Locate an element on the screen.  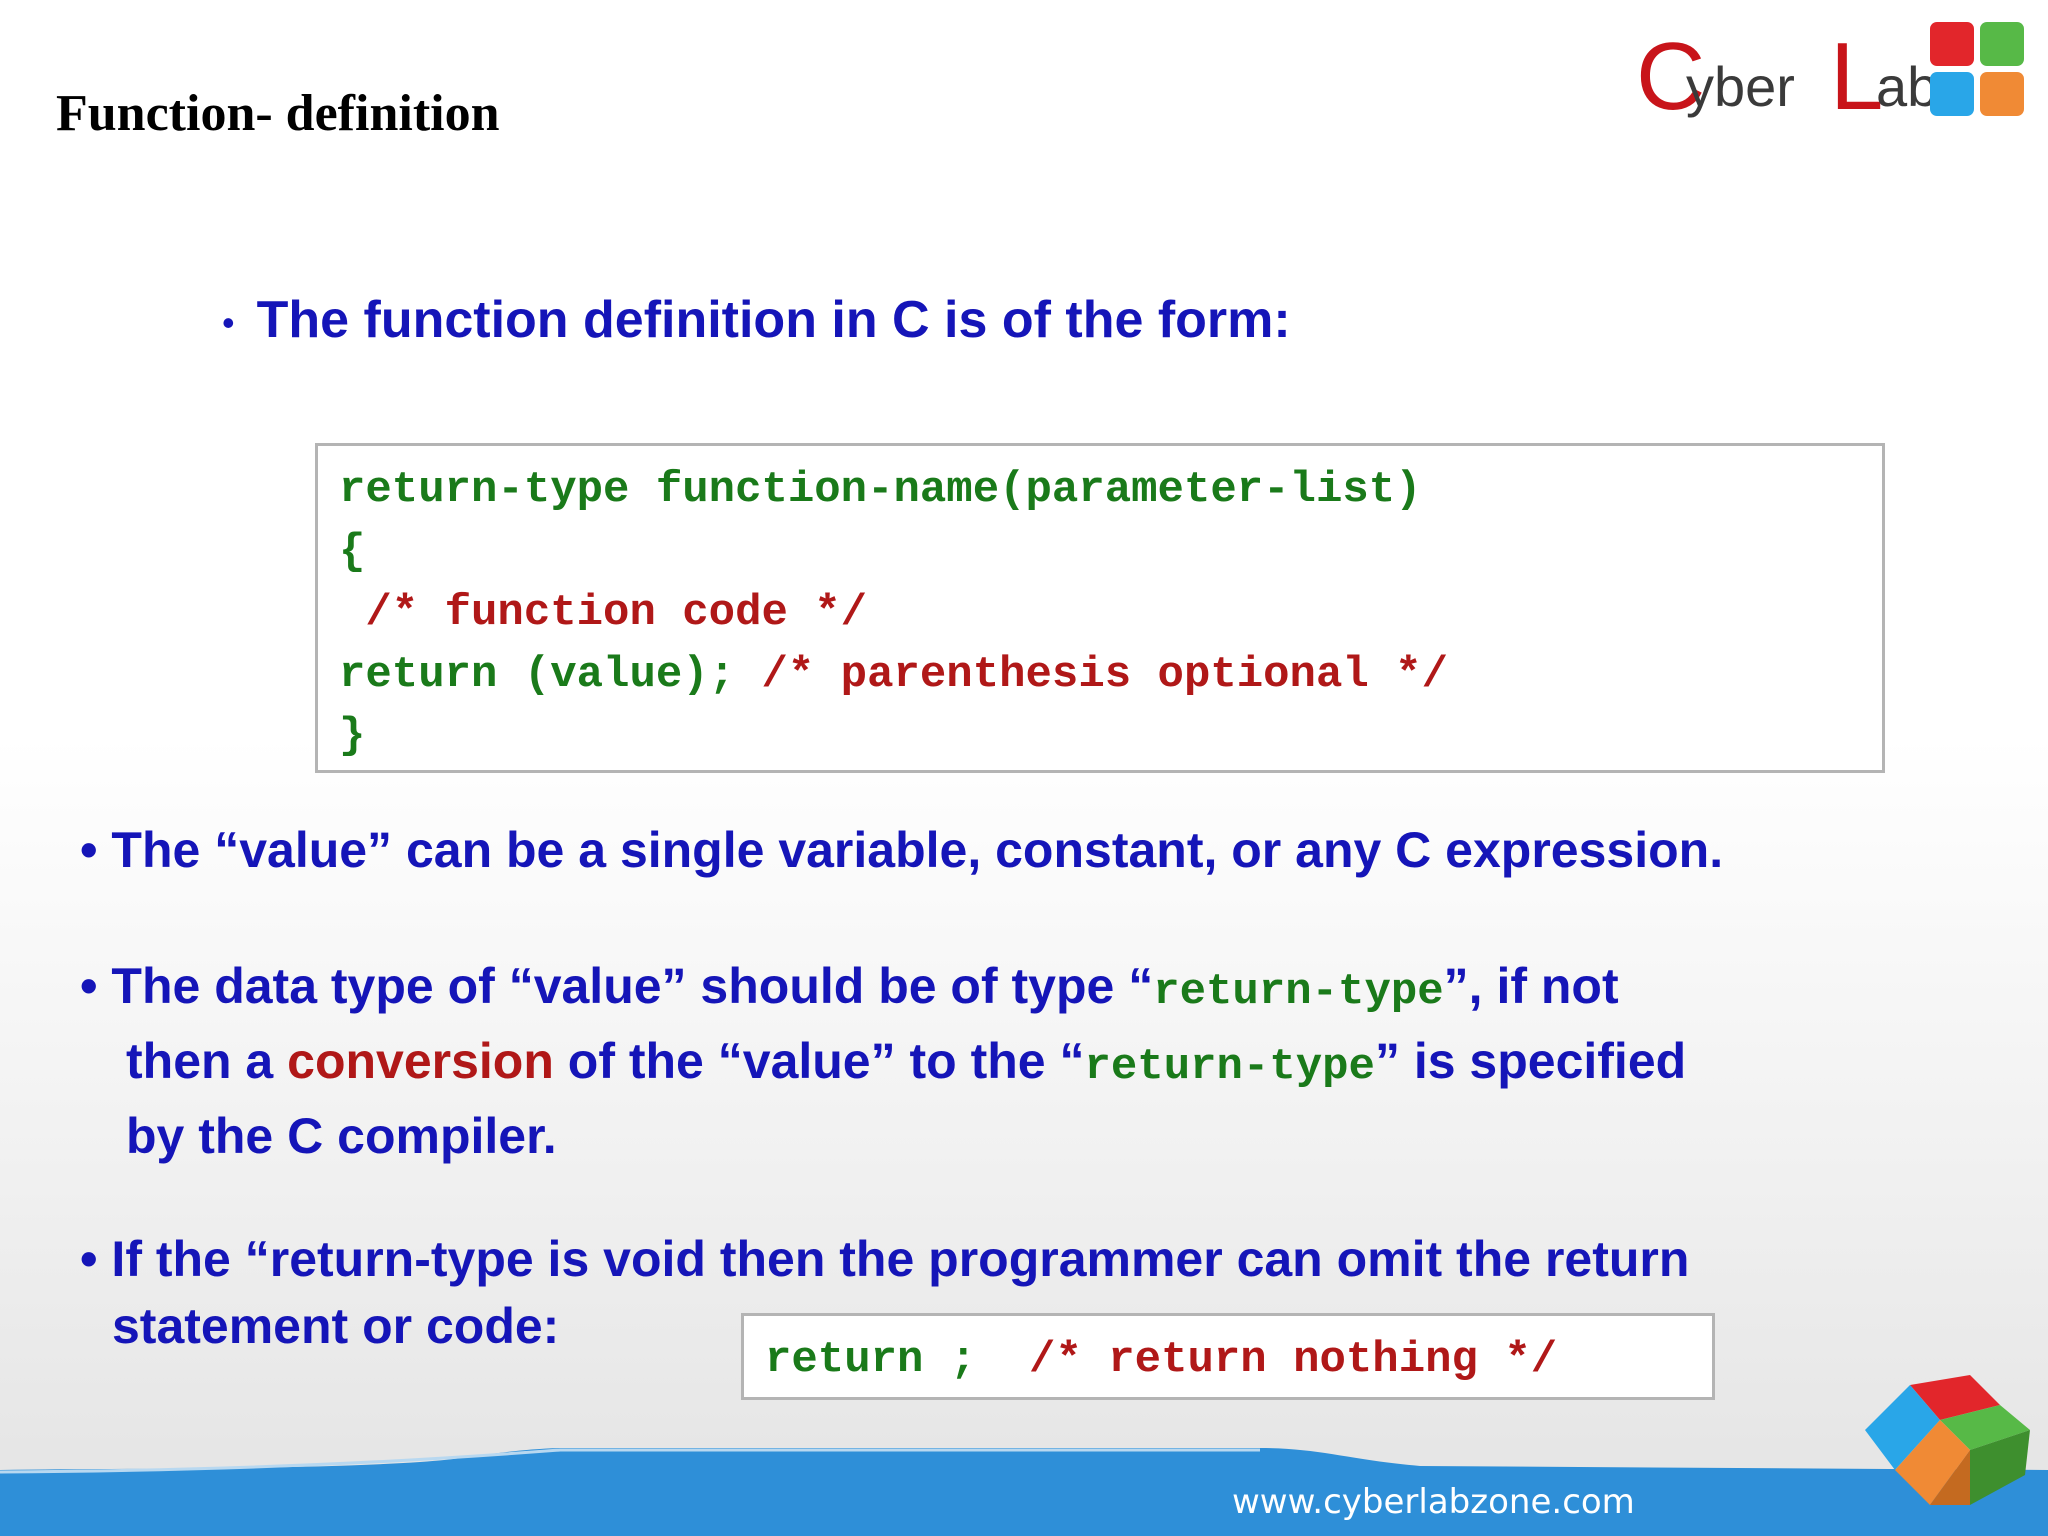
cyberlab-logo: C yber L ab is located at coordinates (1830, 75).